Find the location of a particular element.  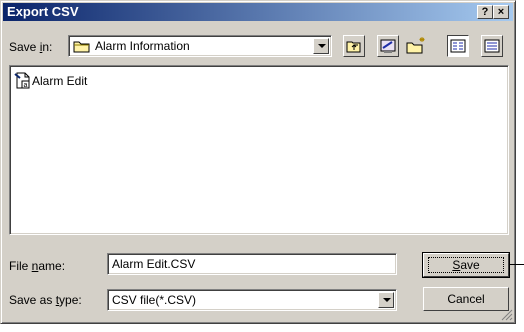

title-bar: Export CSV ? × is located at coordinates (258, 12).